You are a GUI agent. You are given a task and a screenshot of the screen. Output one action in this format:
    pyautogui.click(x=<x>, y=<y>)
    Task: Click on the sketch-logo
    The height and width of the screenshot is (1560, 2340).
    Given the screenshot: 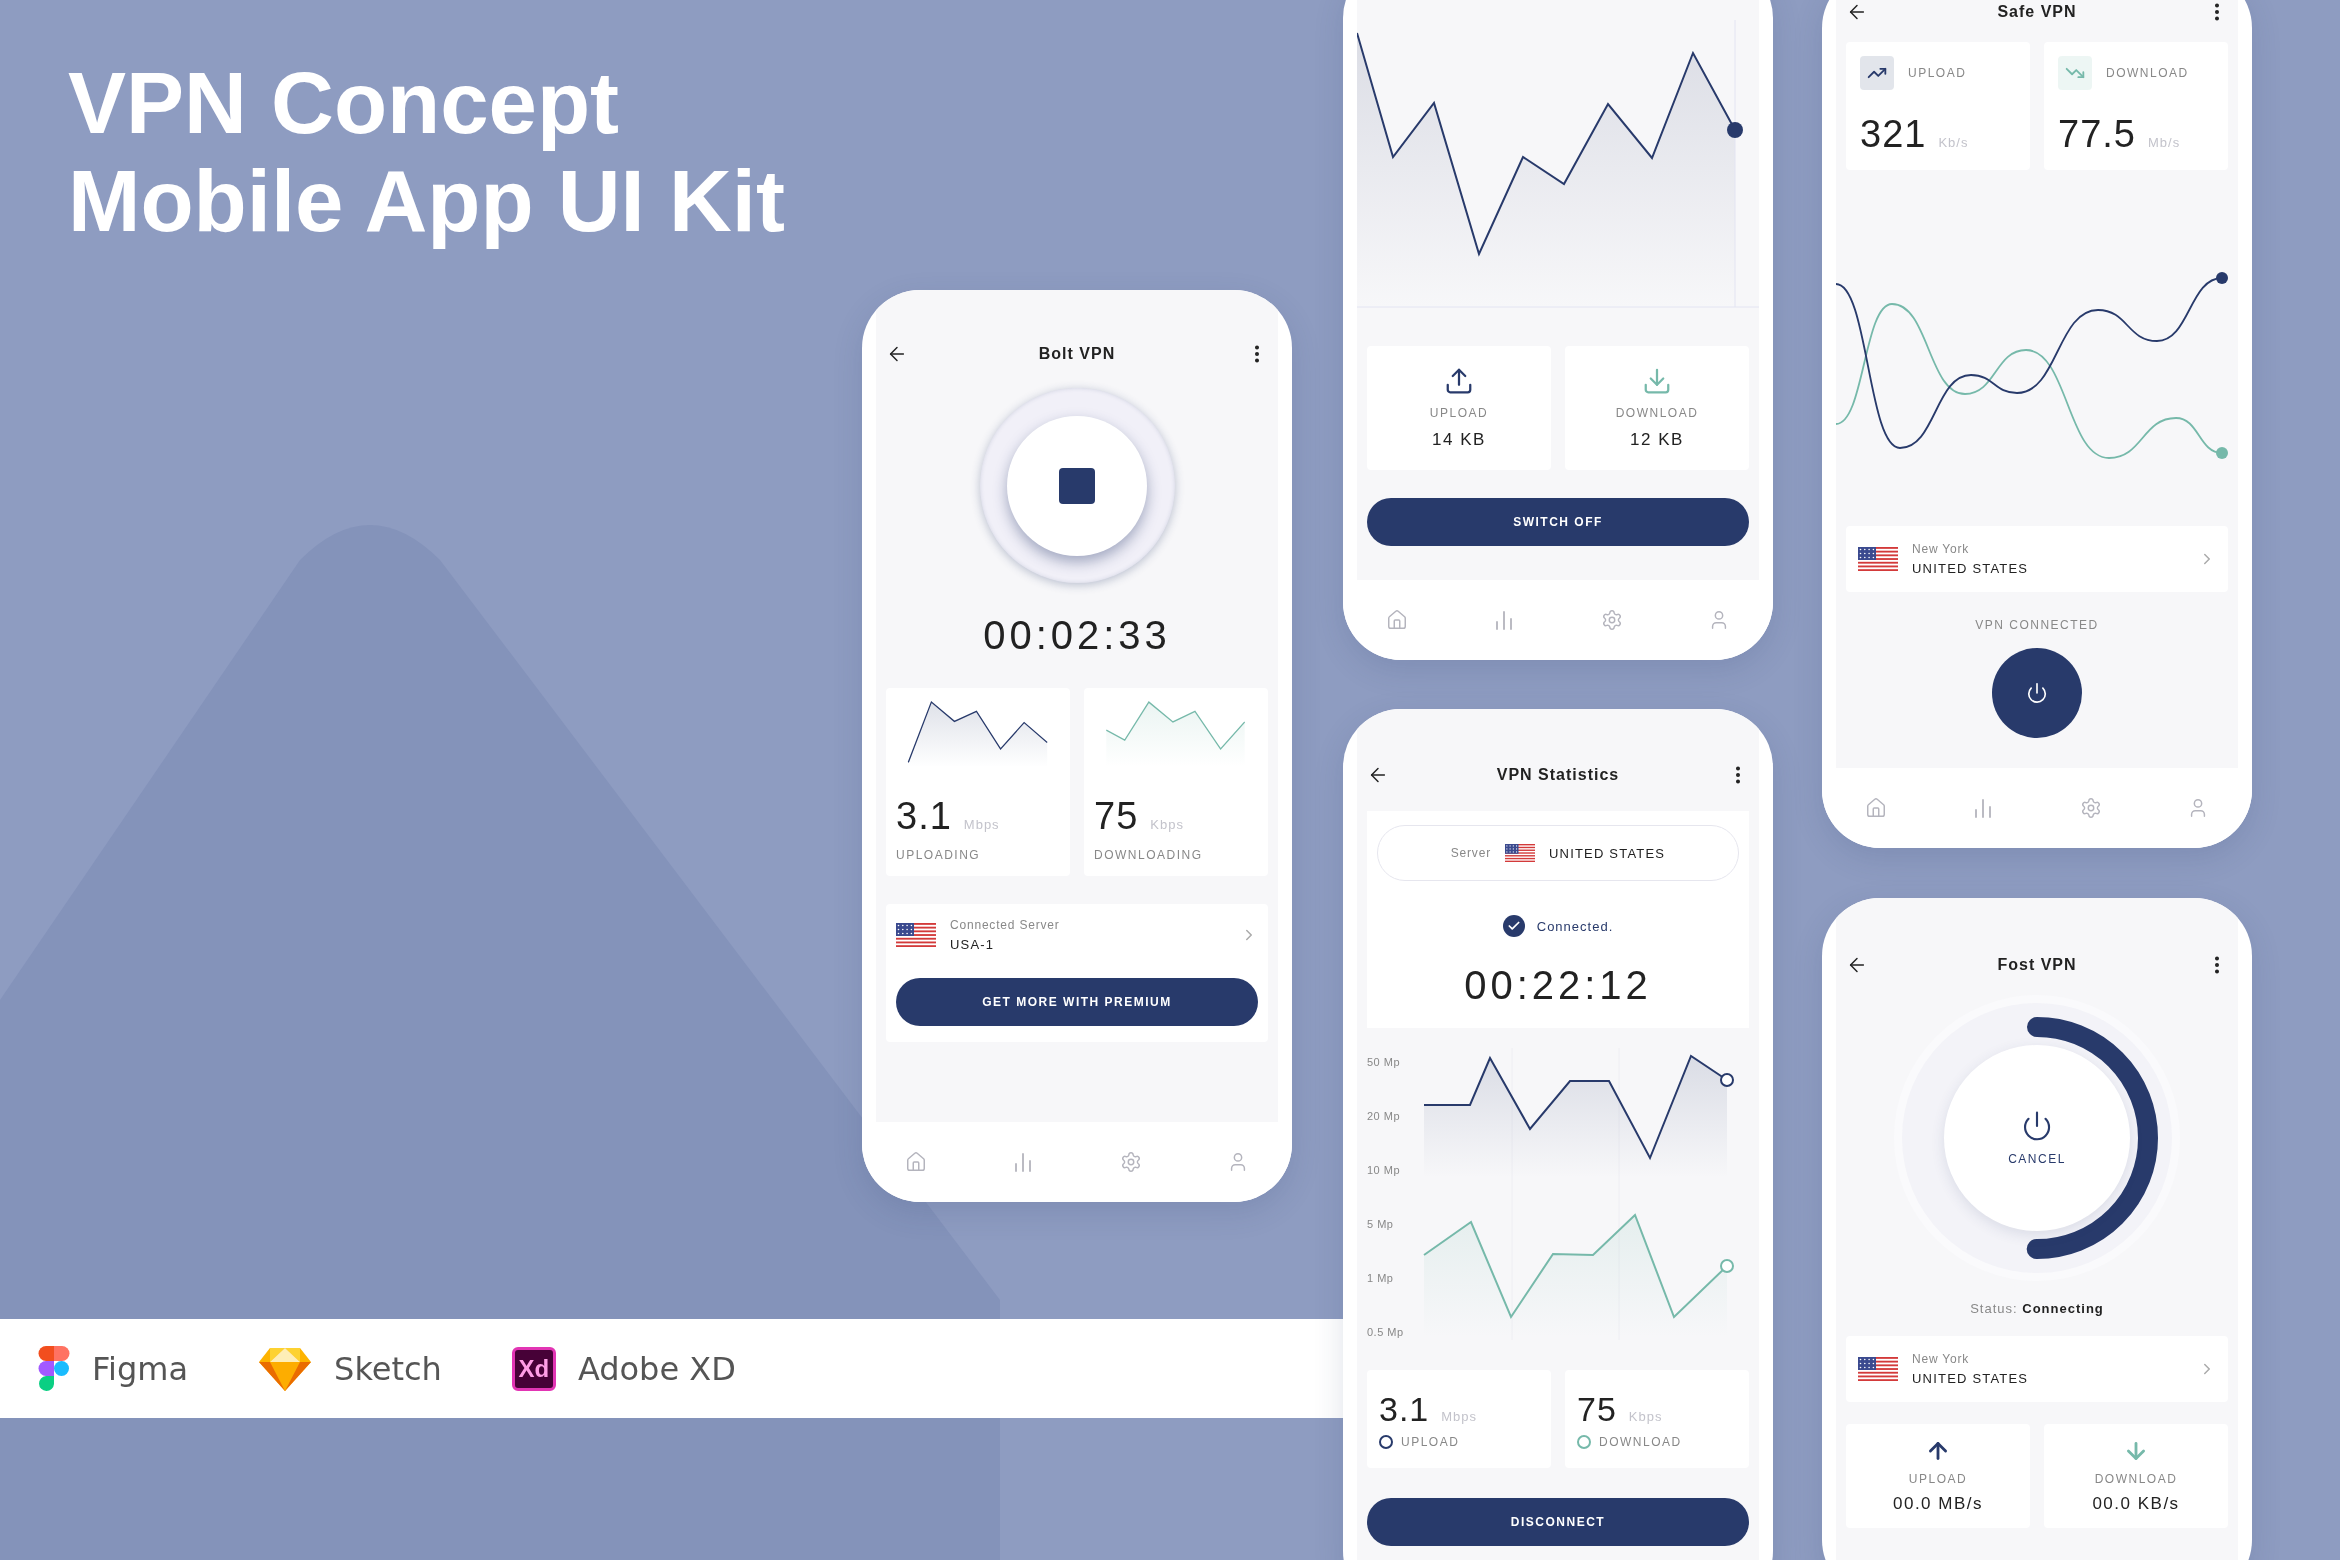 What is the action you would take?
    pyautogui.click(x=285, y=1368)
    